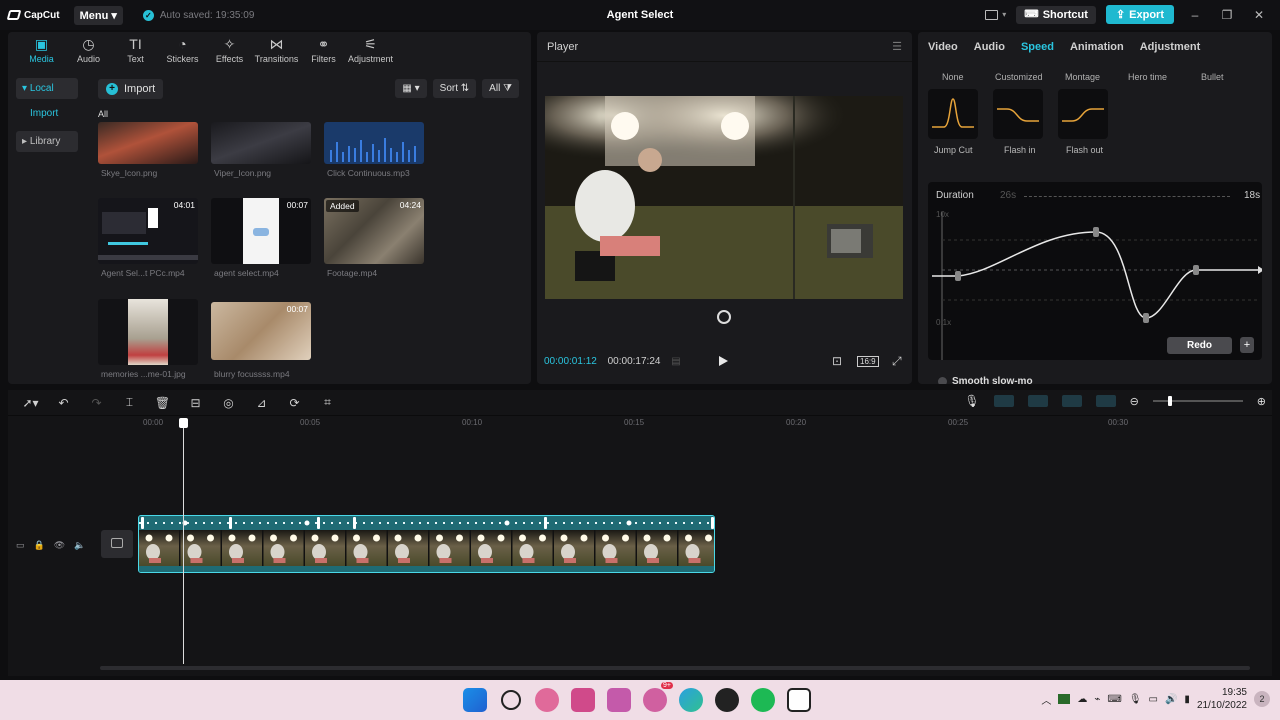 The width and height of the screenshot is (1280, 720). What do you see at coordinates (1171, 699) in the screenshot?
I see `volume-icon: 🔊` at bounding box center [1171, 699].